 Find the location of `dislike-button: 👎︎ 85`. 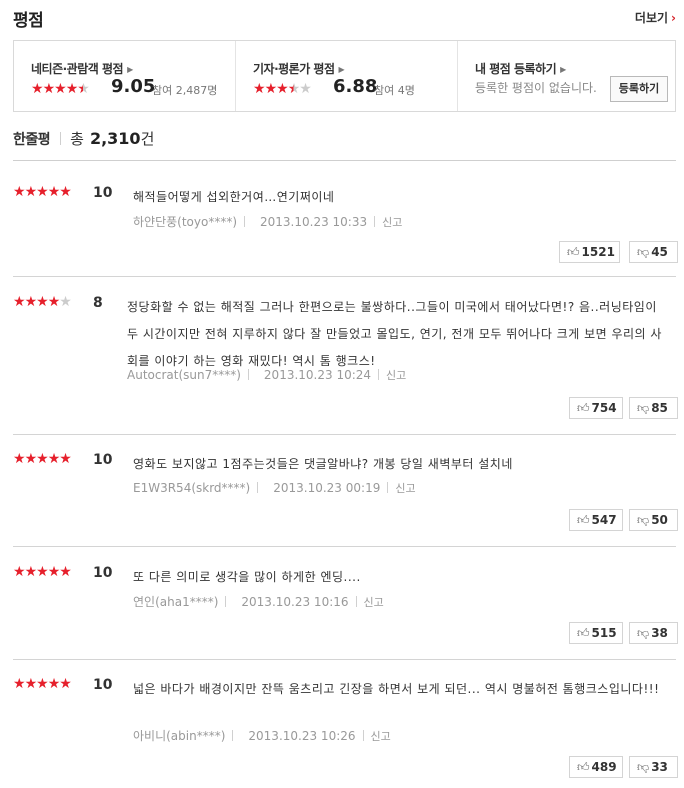

dislike-button: 👎︎ 85 is located at coordinates (653, 408).